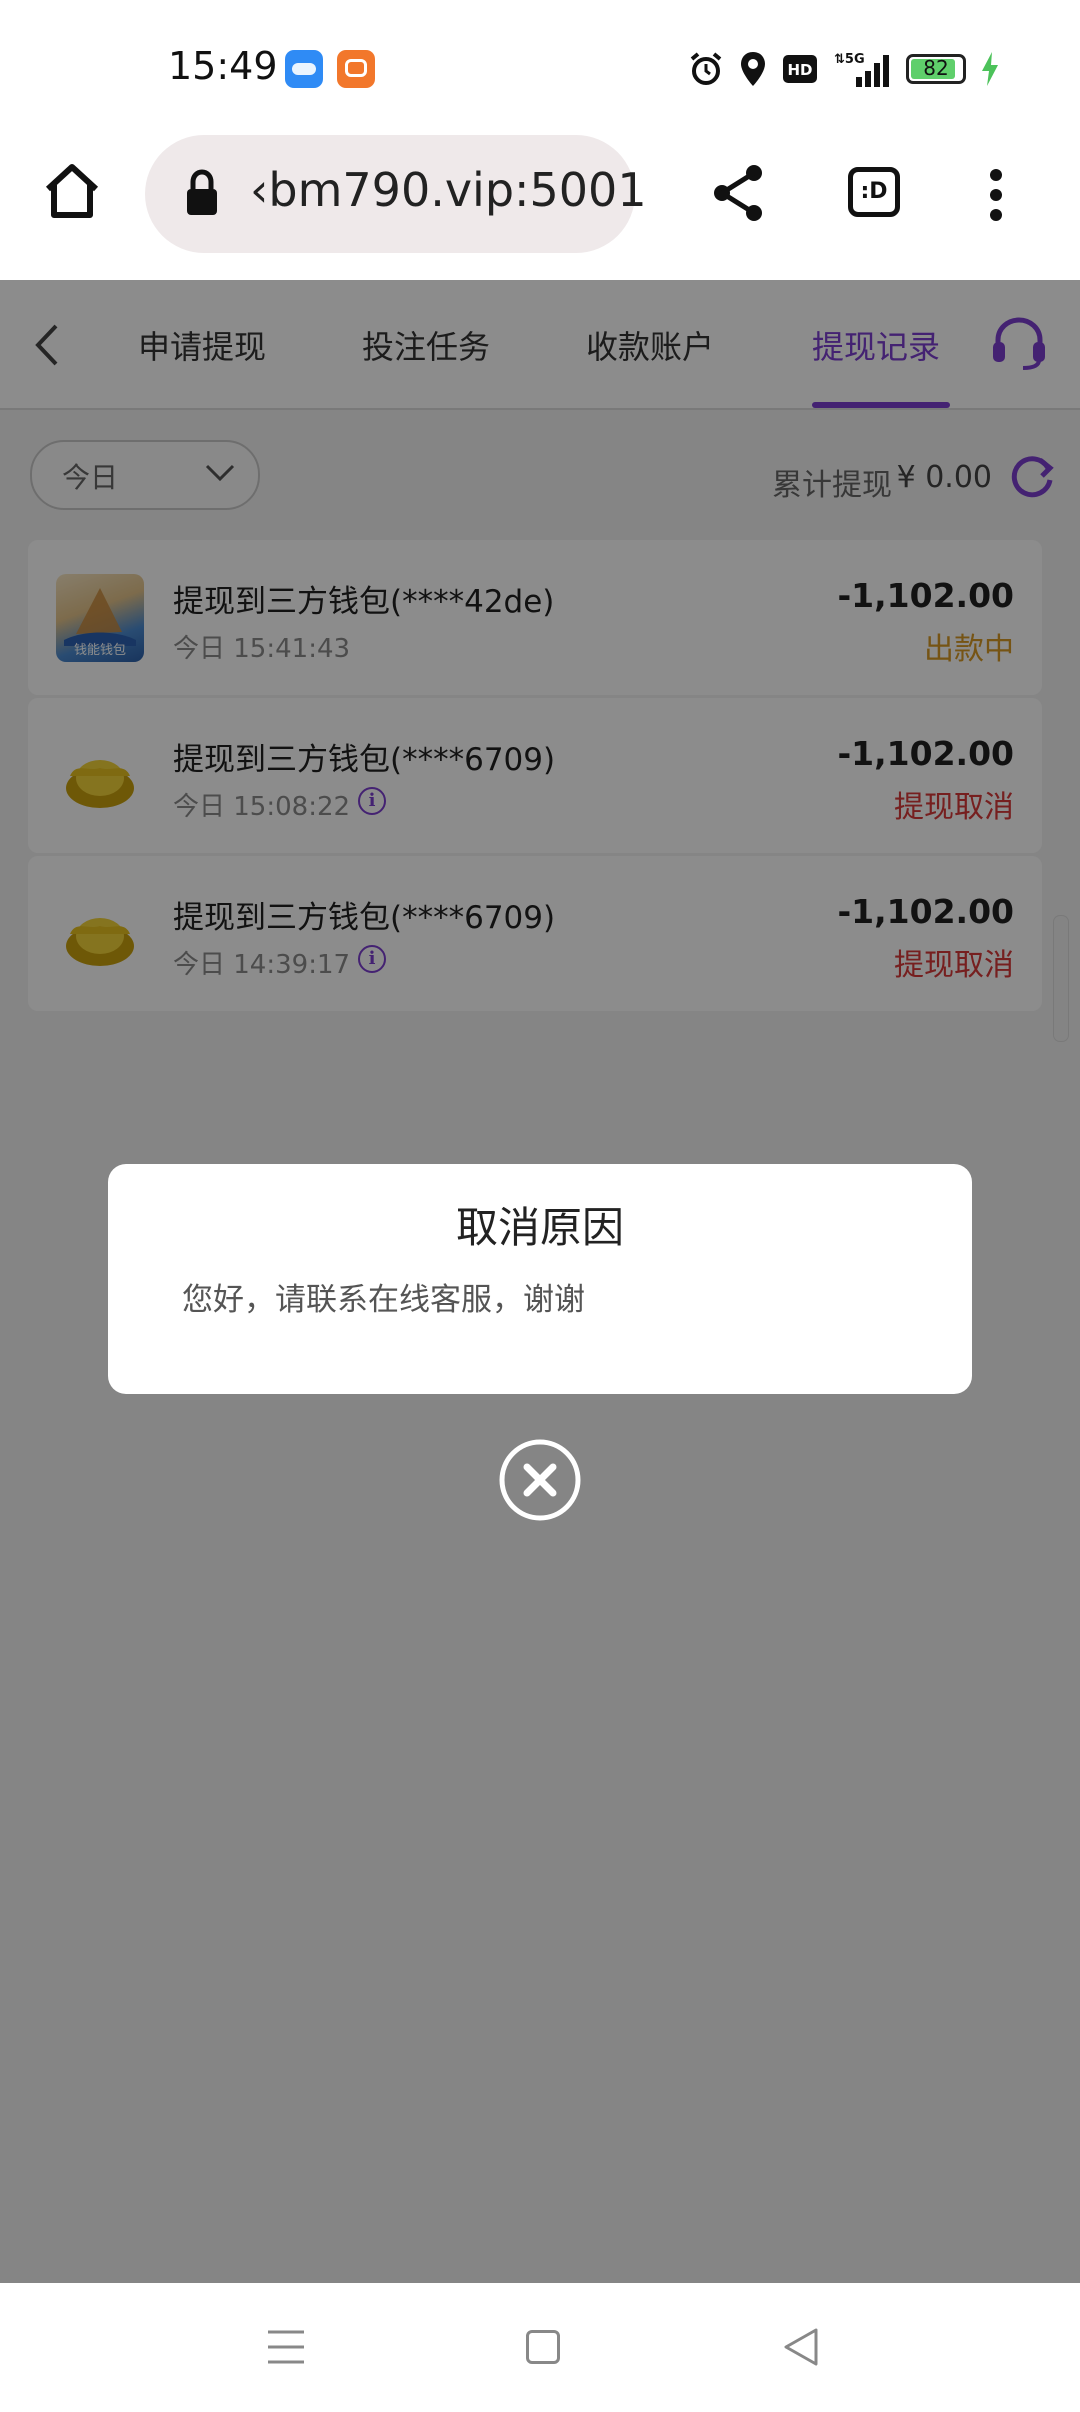 The height and width of the screenshot is (2412, 1080). I want to click on nav-home-icon, so click(543, 2347).